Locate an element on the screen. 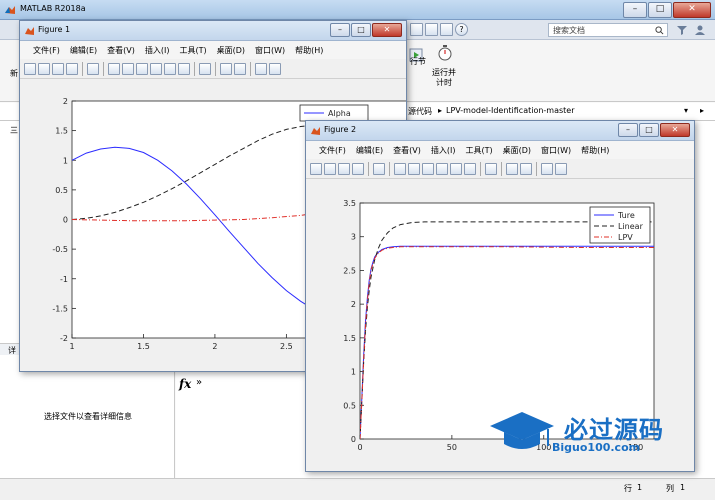 The height and width of the screenshot is (500, 715). redo-icon is located at coordinates (431, 29).